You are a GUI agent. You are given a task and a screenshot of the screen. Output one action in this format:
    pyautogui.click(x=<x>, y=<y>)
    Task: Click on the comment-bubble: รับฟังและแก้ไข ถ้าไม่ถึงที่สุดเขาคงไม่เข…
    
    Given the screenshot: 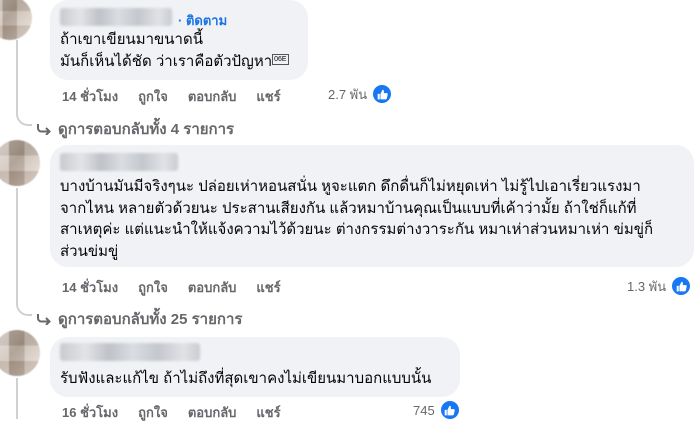 What is the action you would take?
    pyautogui.click(x=255, y=367)
    